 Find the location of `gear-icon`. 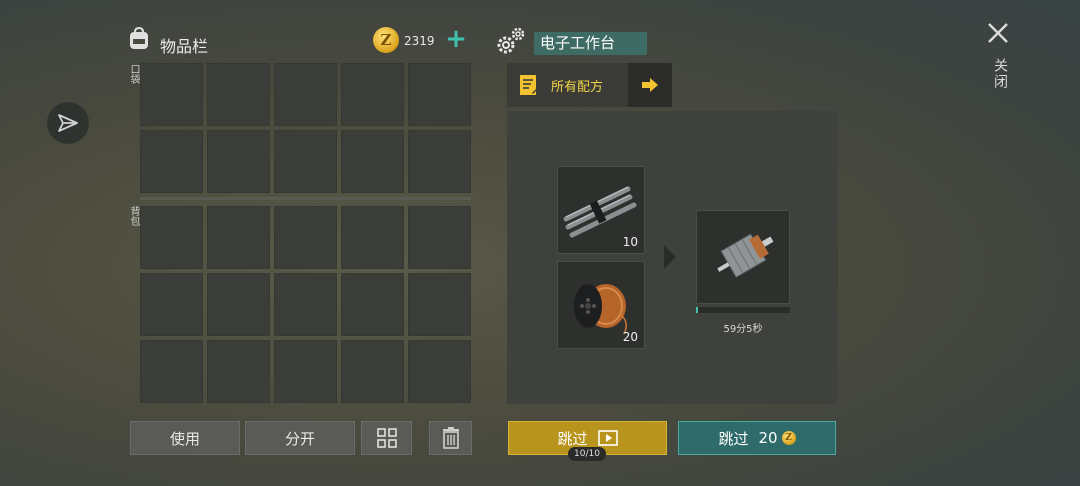

gear-icon is located at coordinates (511, 41).